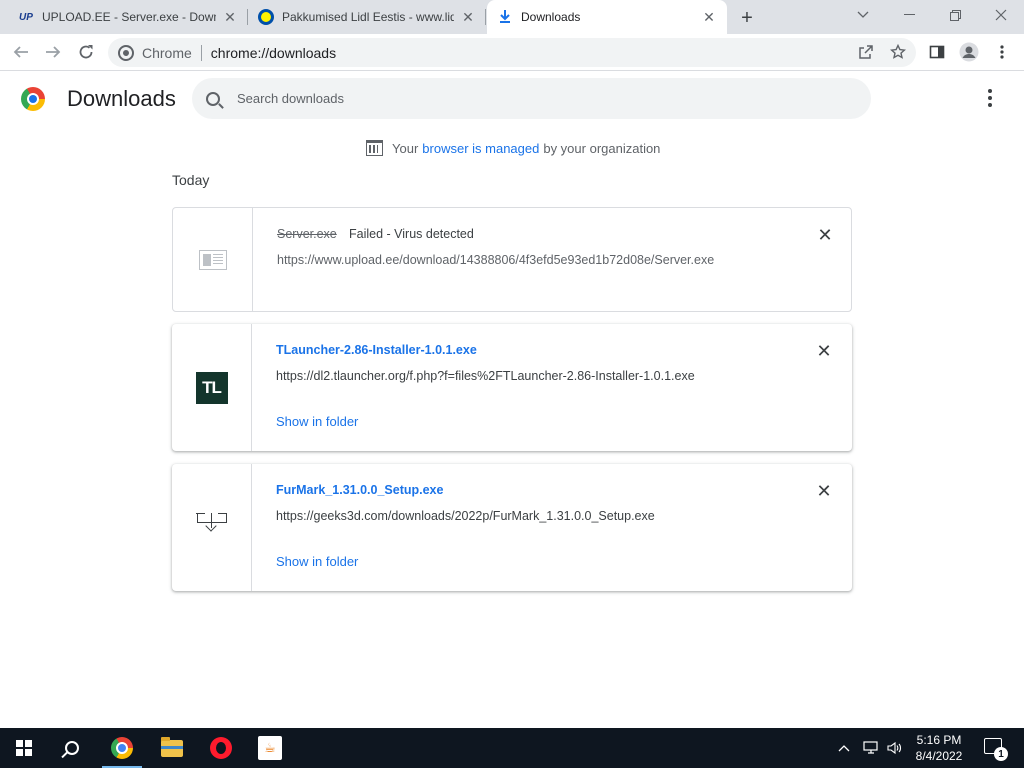 This screenshot has width=1024, height=768. What do you see at coordinates (201, 52) in the screenshot?
I see `omnibox-divider` at bounding box center [201, 52].